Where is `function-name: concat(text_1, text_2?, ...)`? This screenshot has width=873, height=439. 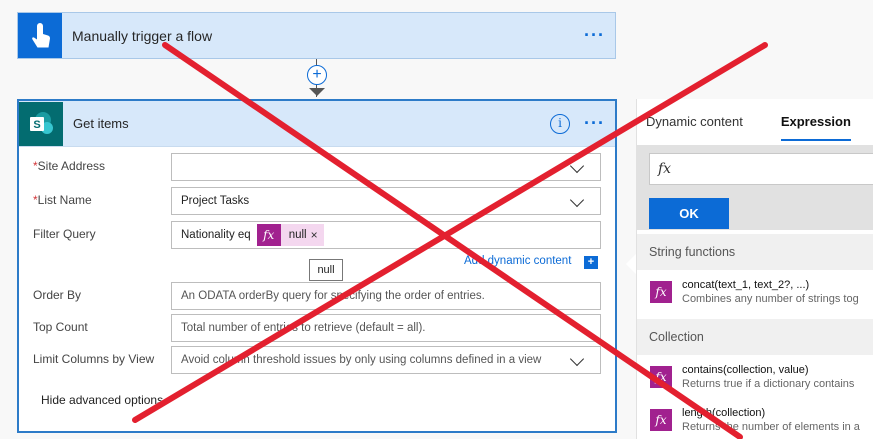
function-name: concat(text_1, text_2?, ...) is located at coordinates (746, 285).